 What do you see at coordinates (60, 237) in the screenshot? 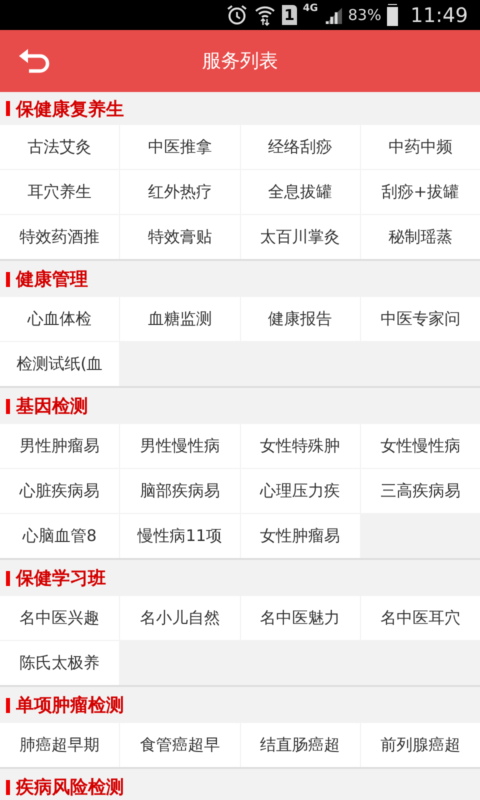
I see `service-item: 特效药酒推` at bounding box center [60, 237].